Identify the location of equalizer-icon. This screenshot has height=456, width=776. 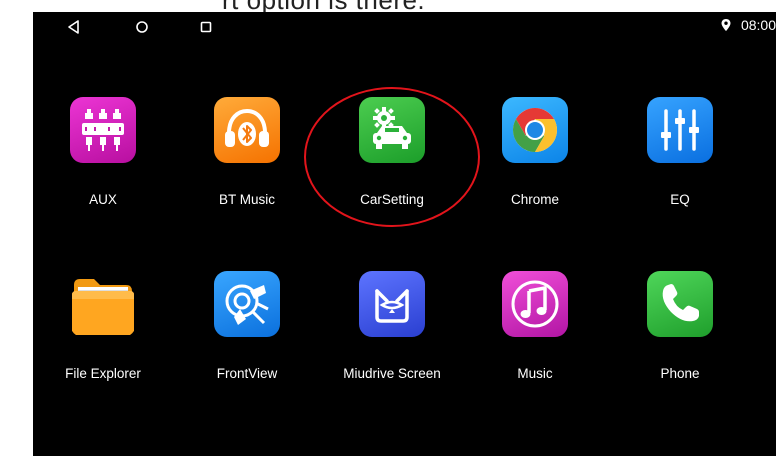
(680, 130).